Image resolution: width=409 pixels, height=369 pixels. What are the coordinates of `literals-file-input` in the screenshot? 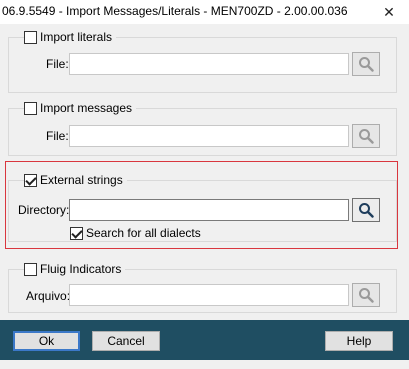 It's located at (209, 64).